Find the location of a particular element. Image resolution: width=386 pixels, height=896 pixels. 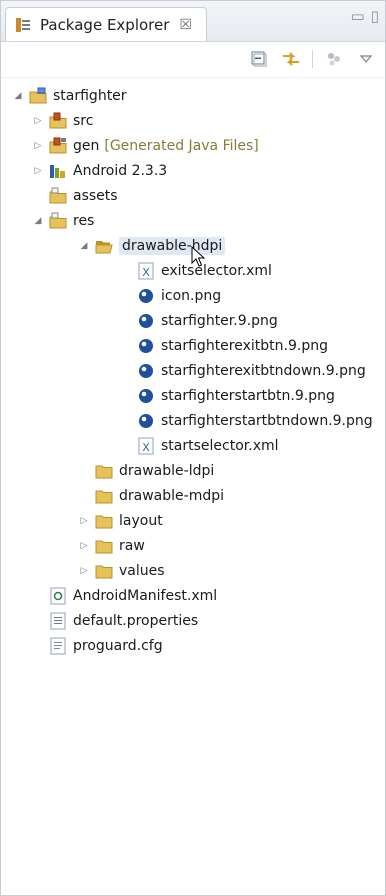

tree-item-label: starfighterexitbtn.9.png is located at coordinates (244, 345).